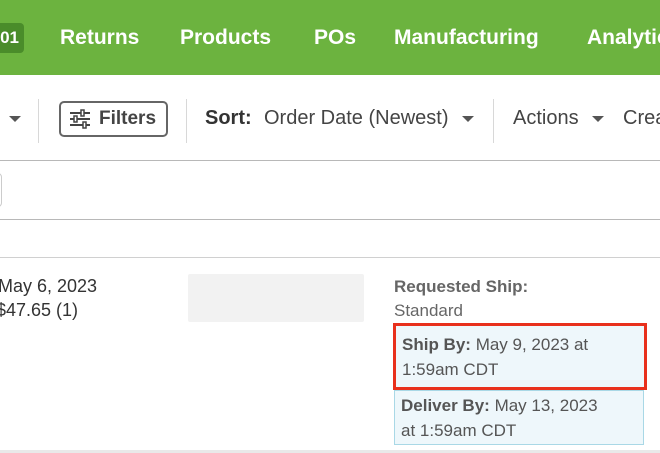 The image size is (660, 453). What do you see at coordinates (276, 298) in the screenshot?
I see `blurred-content` at bounding box center [276, 298].